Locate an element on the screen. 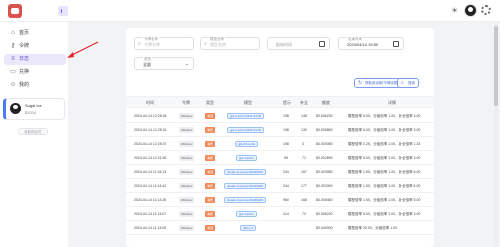  collapse-sidebar-button: 收起侧边栏 is located at coordinates (33, 131).